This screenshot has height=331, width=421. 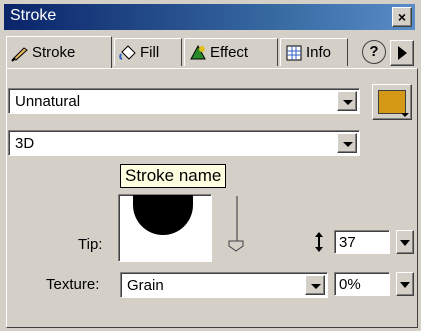 I want to click on tab-info-label: Info, so click(x=319, y=52).